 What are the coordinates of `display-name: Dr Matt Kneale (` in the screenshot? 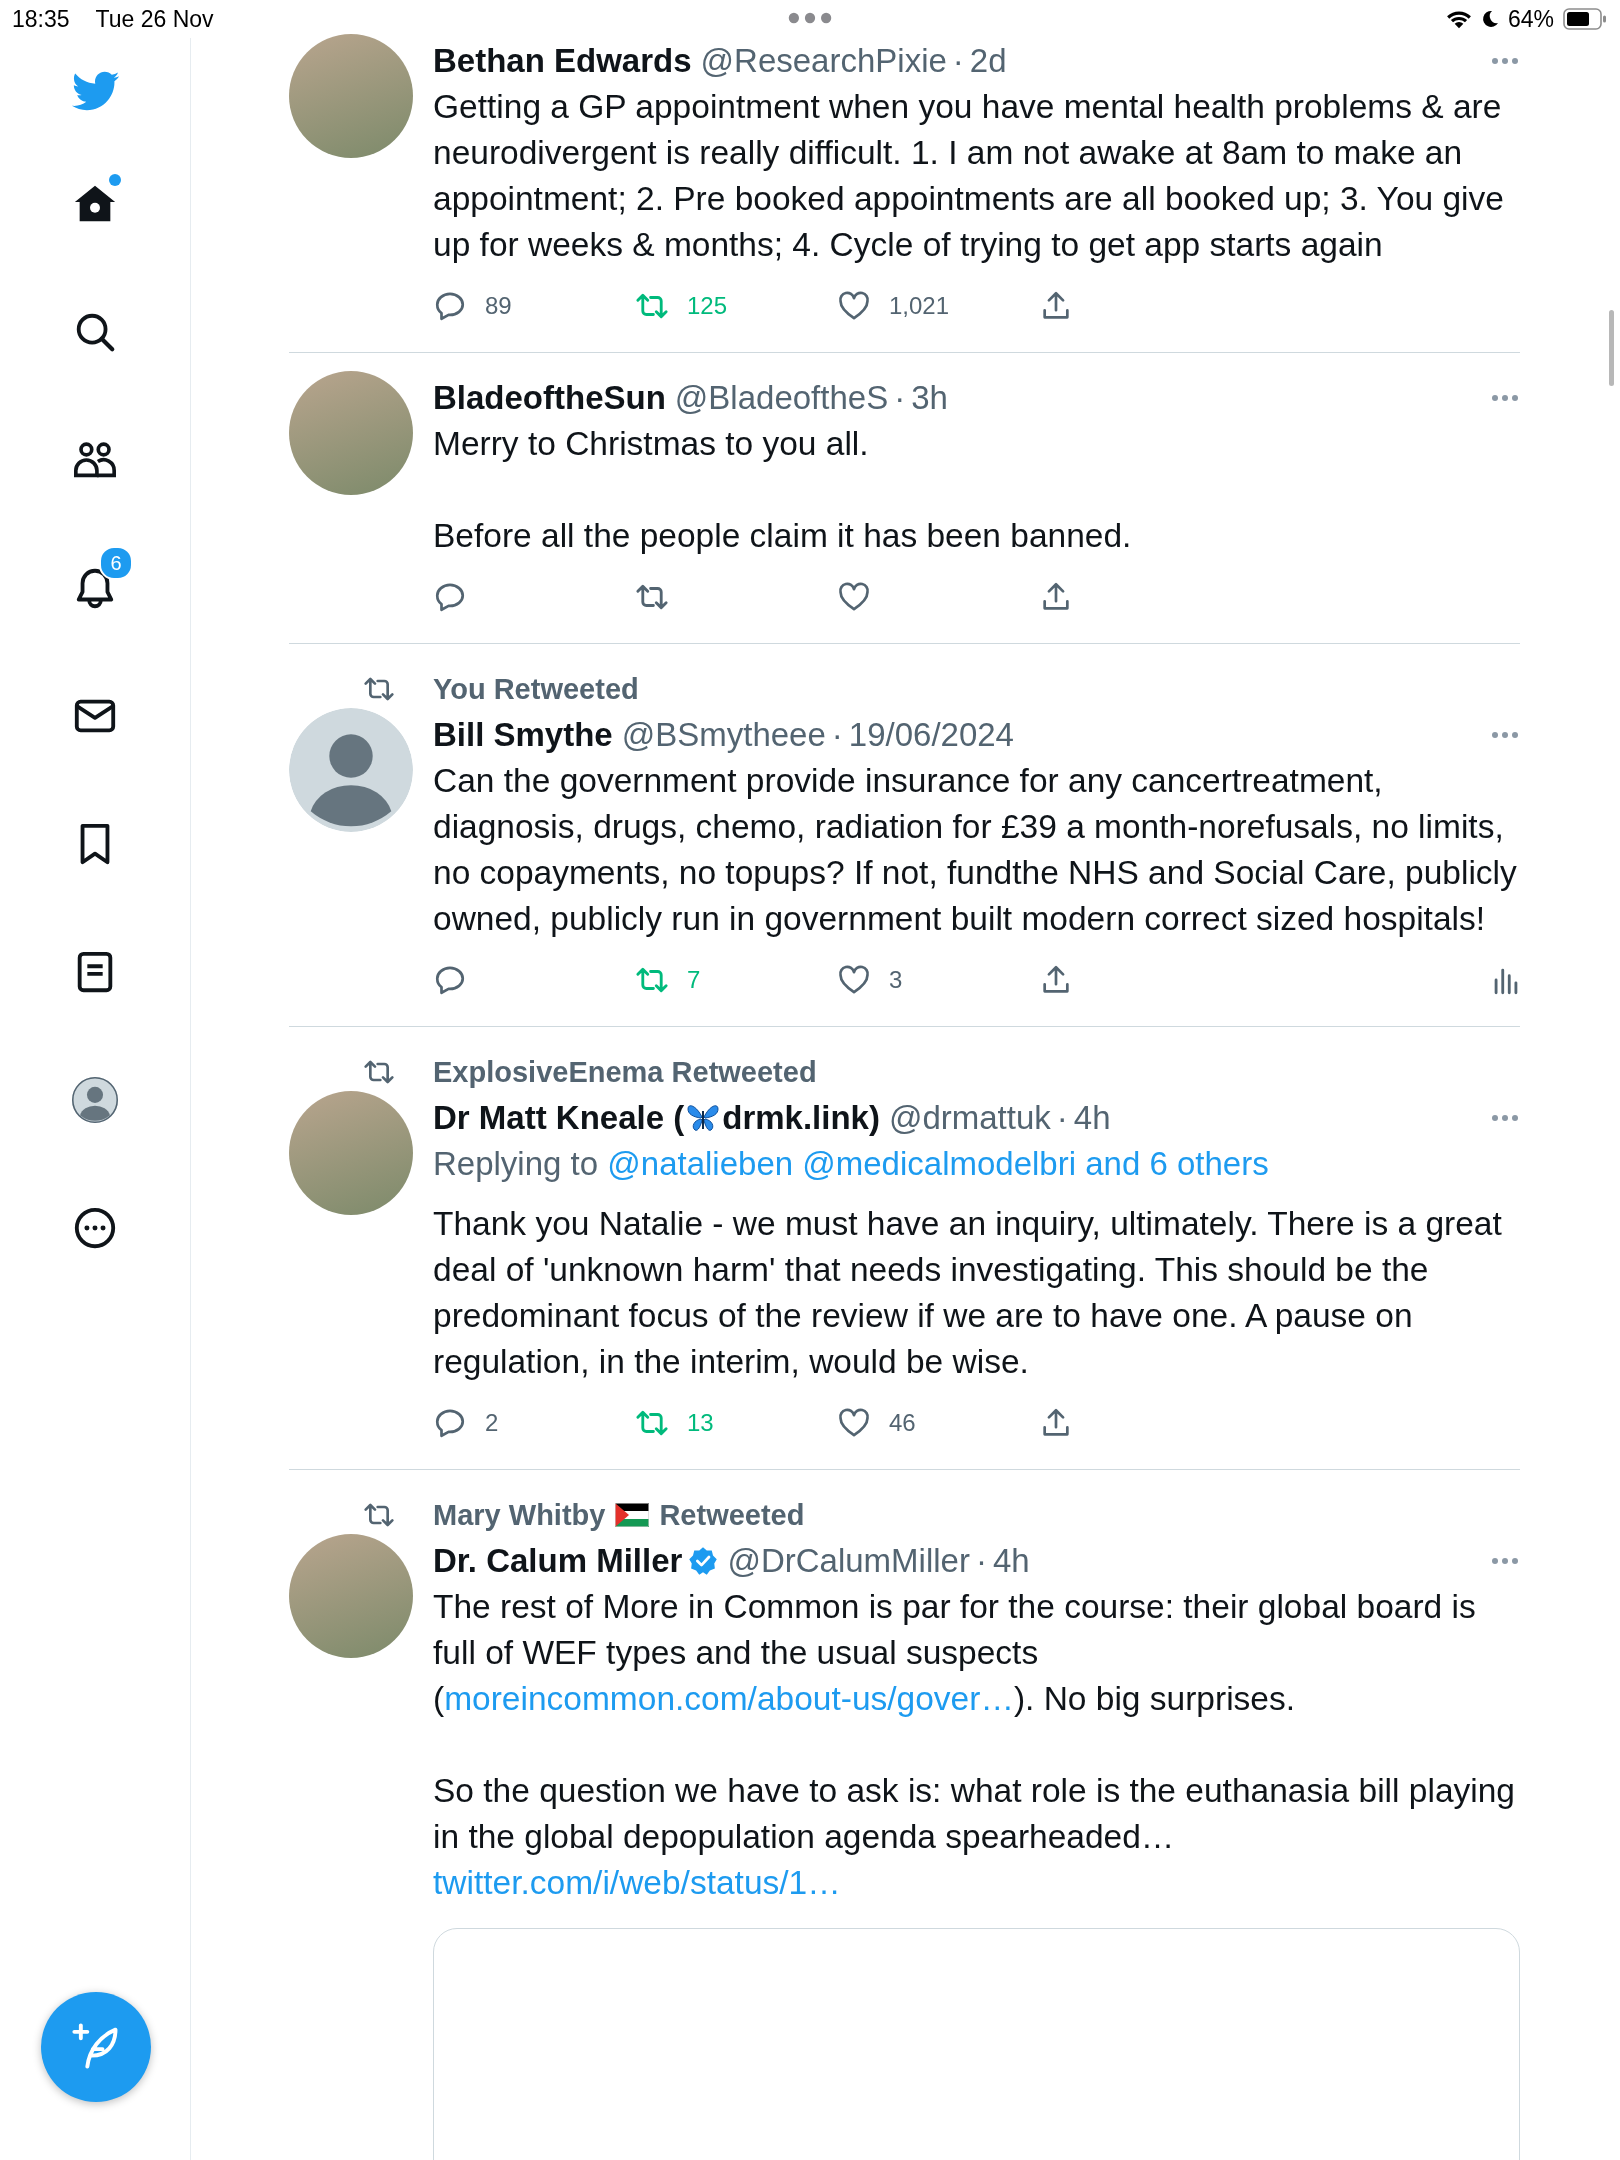 It's located at (559, 1118).